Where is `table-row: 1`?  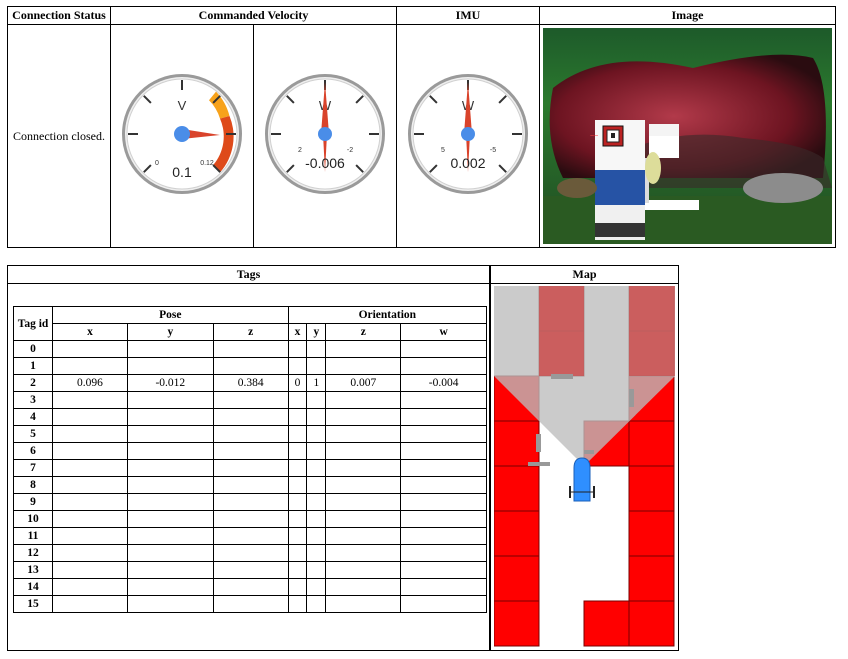 table-row: 1 is located at coordinates (250, 366).